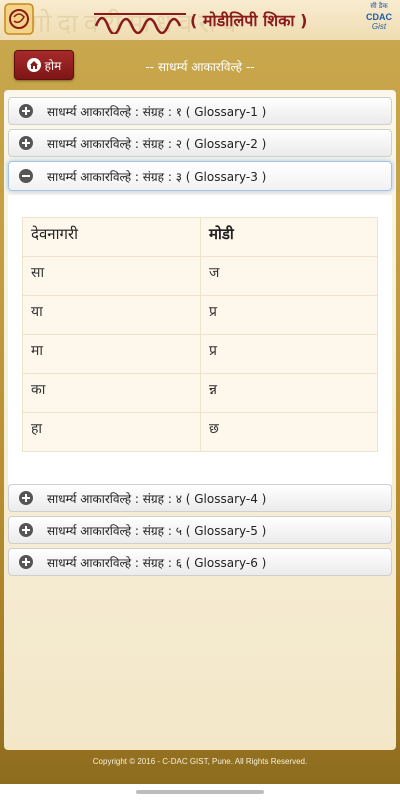 The image size is (400, 800). Describe the element at coordinates (111, 432) in the screenshot. I see `devanagari-cell: हा` at that location.